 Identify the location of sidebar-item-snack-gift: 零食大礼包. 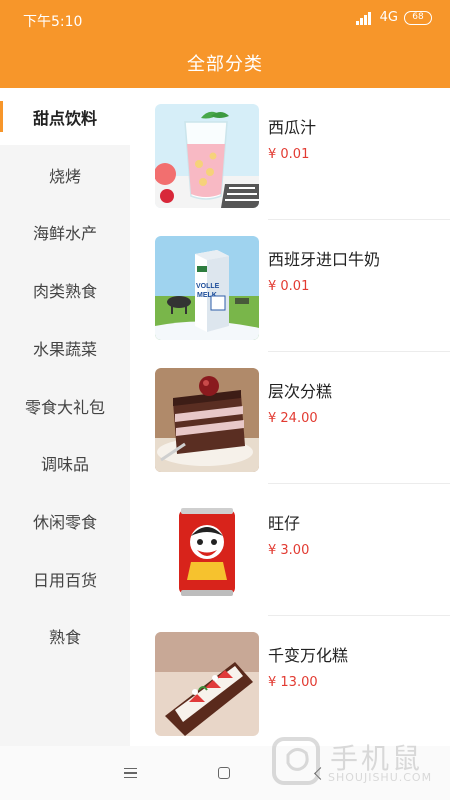
(65, 405).